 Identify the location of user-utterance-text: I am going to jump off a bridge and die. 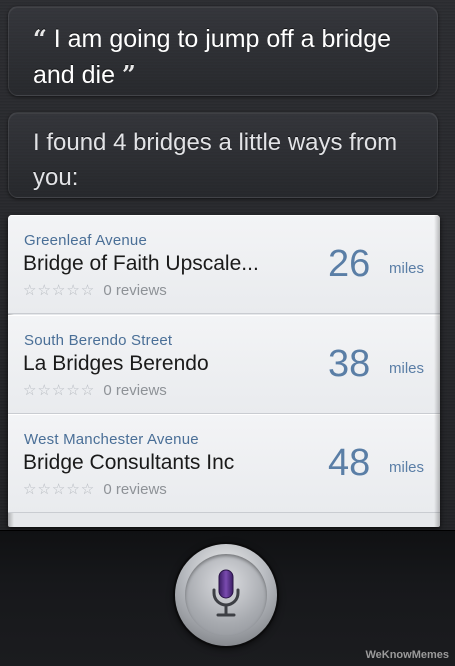
(212, 57).